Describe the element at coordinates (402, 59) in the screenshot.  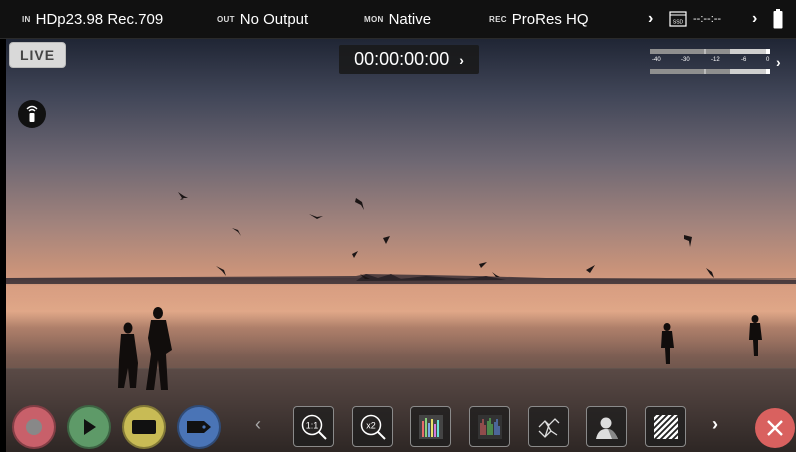
I see `timecode-value: 00:00:00:00` at that location.